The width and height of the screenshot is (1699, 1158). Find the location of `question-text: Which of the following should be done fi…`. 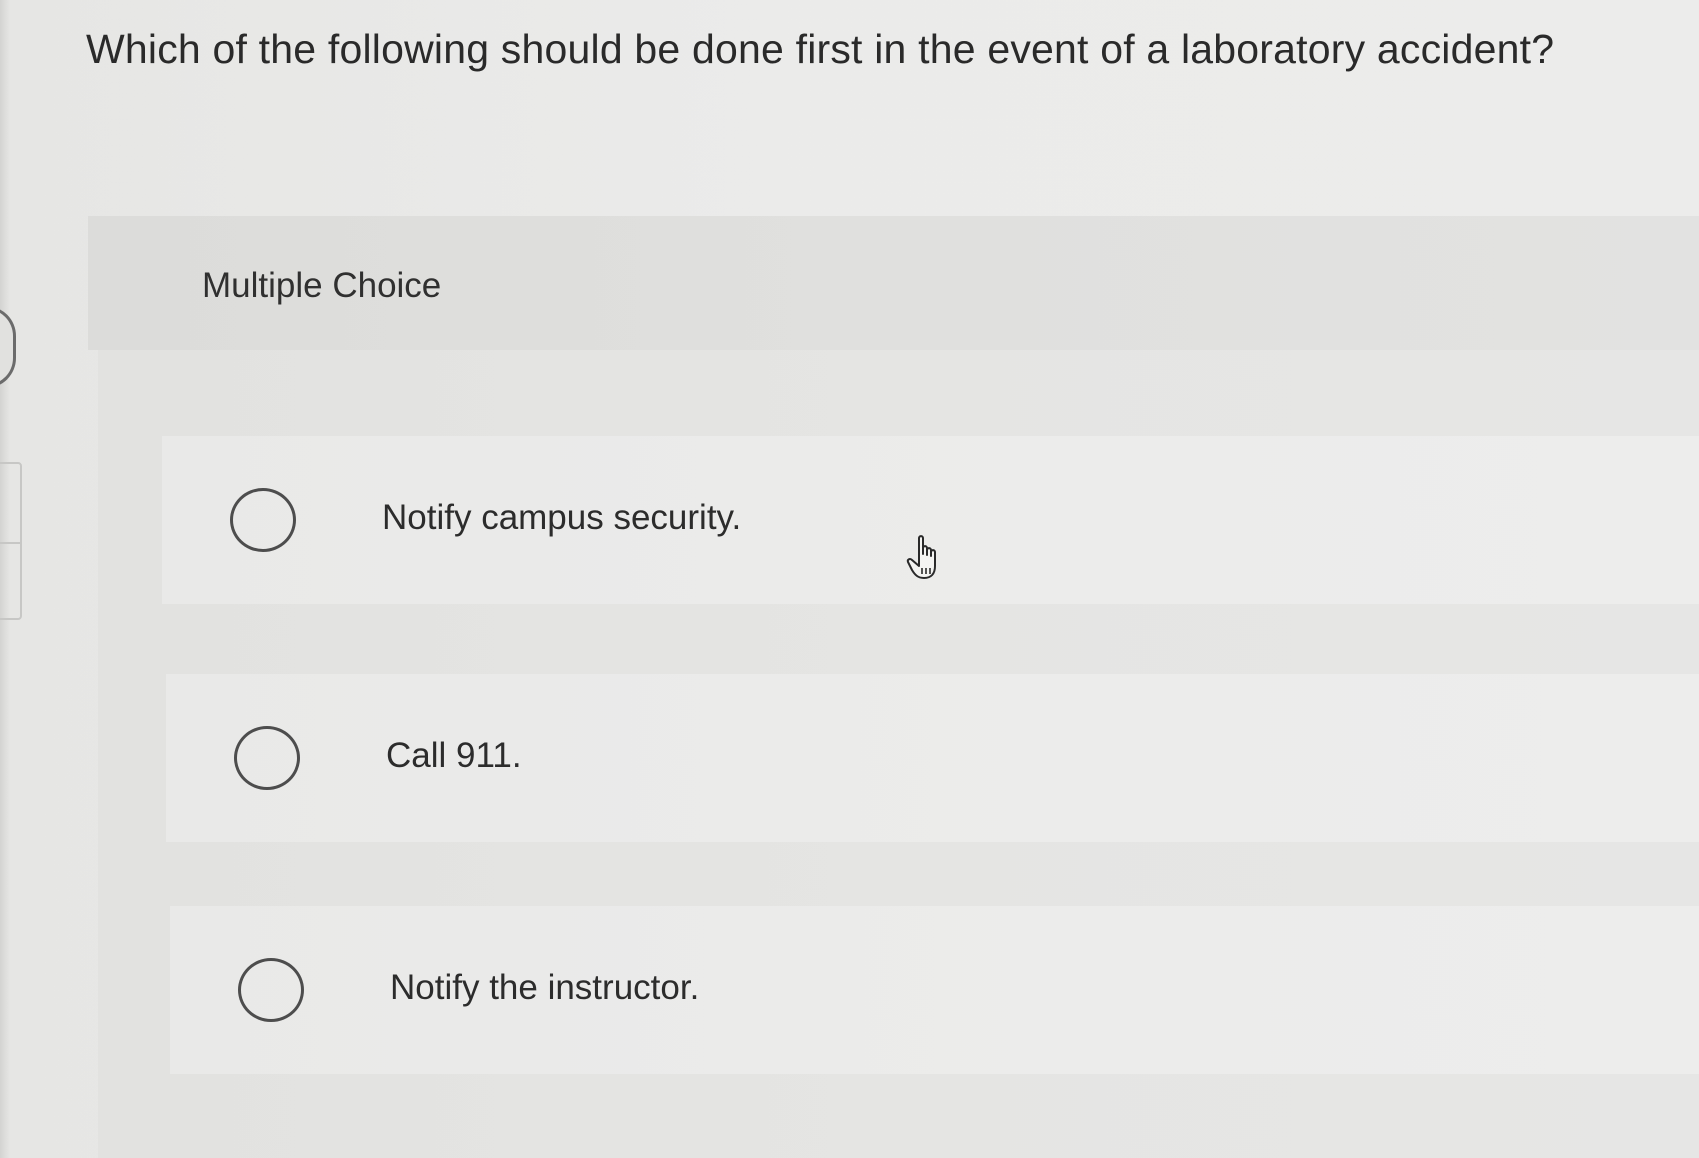

question-text: Which of the following should be done fi… is located at coordinates (820, 49).